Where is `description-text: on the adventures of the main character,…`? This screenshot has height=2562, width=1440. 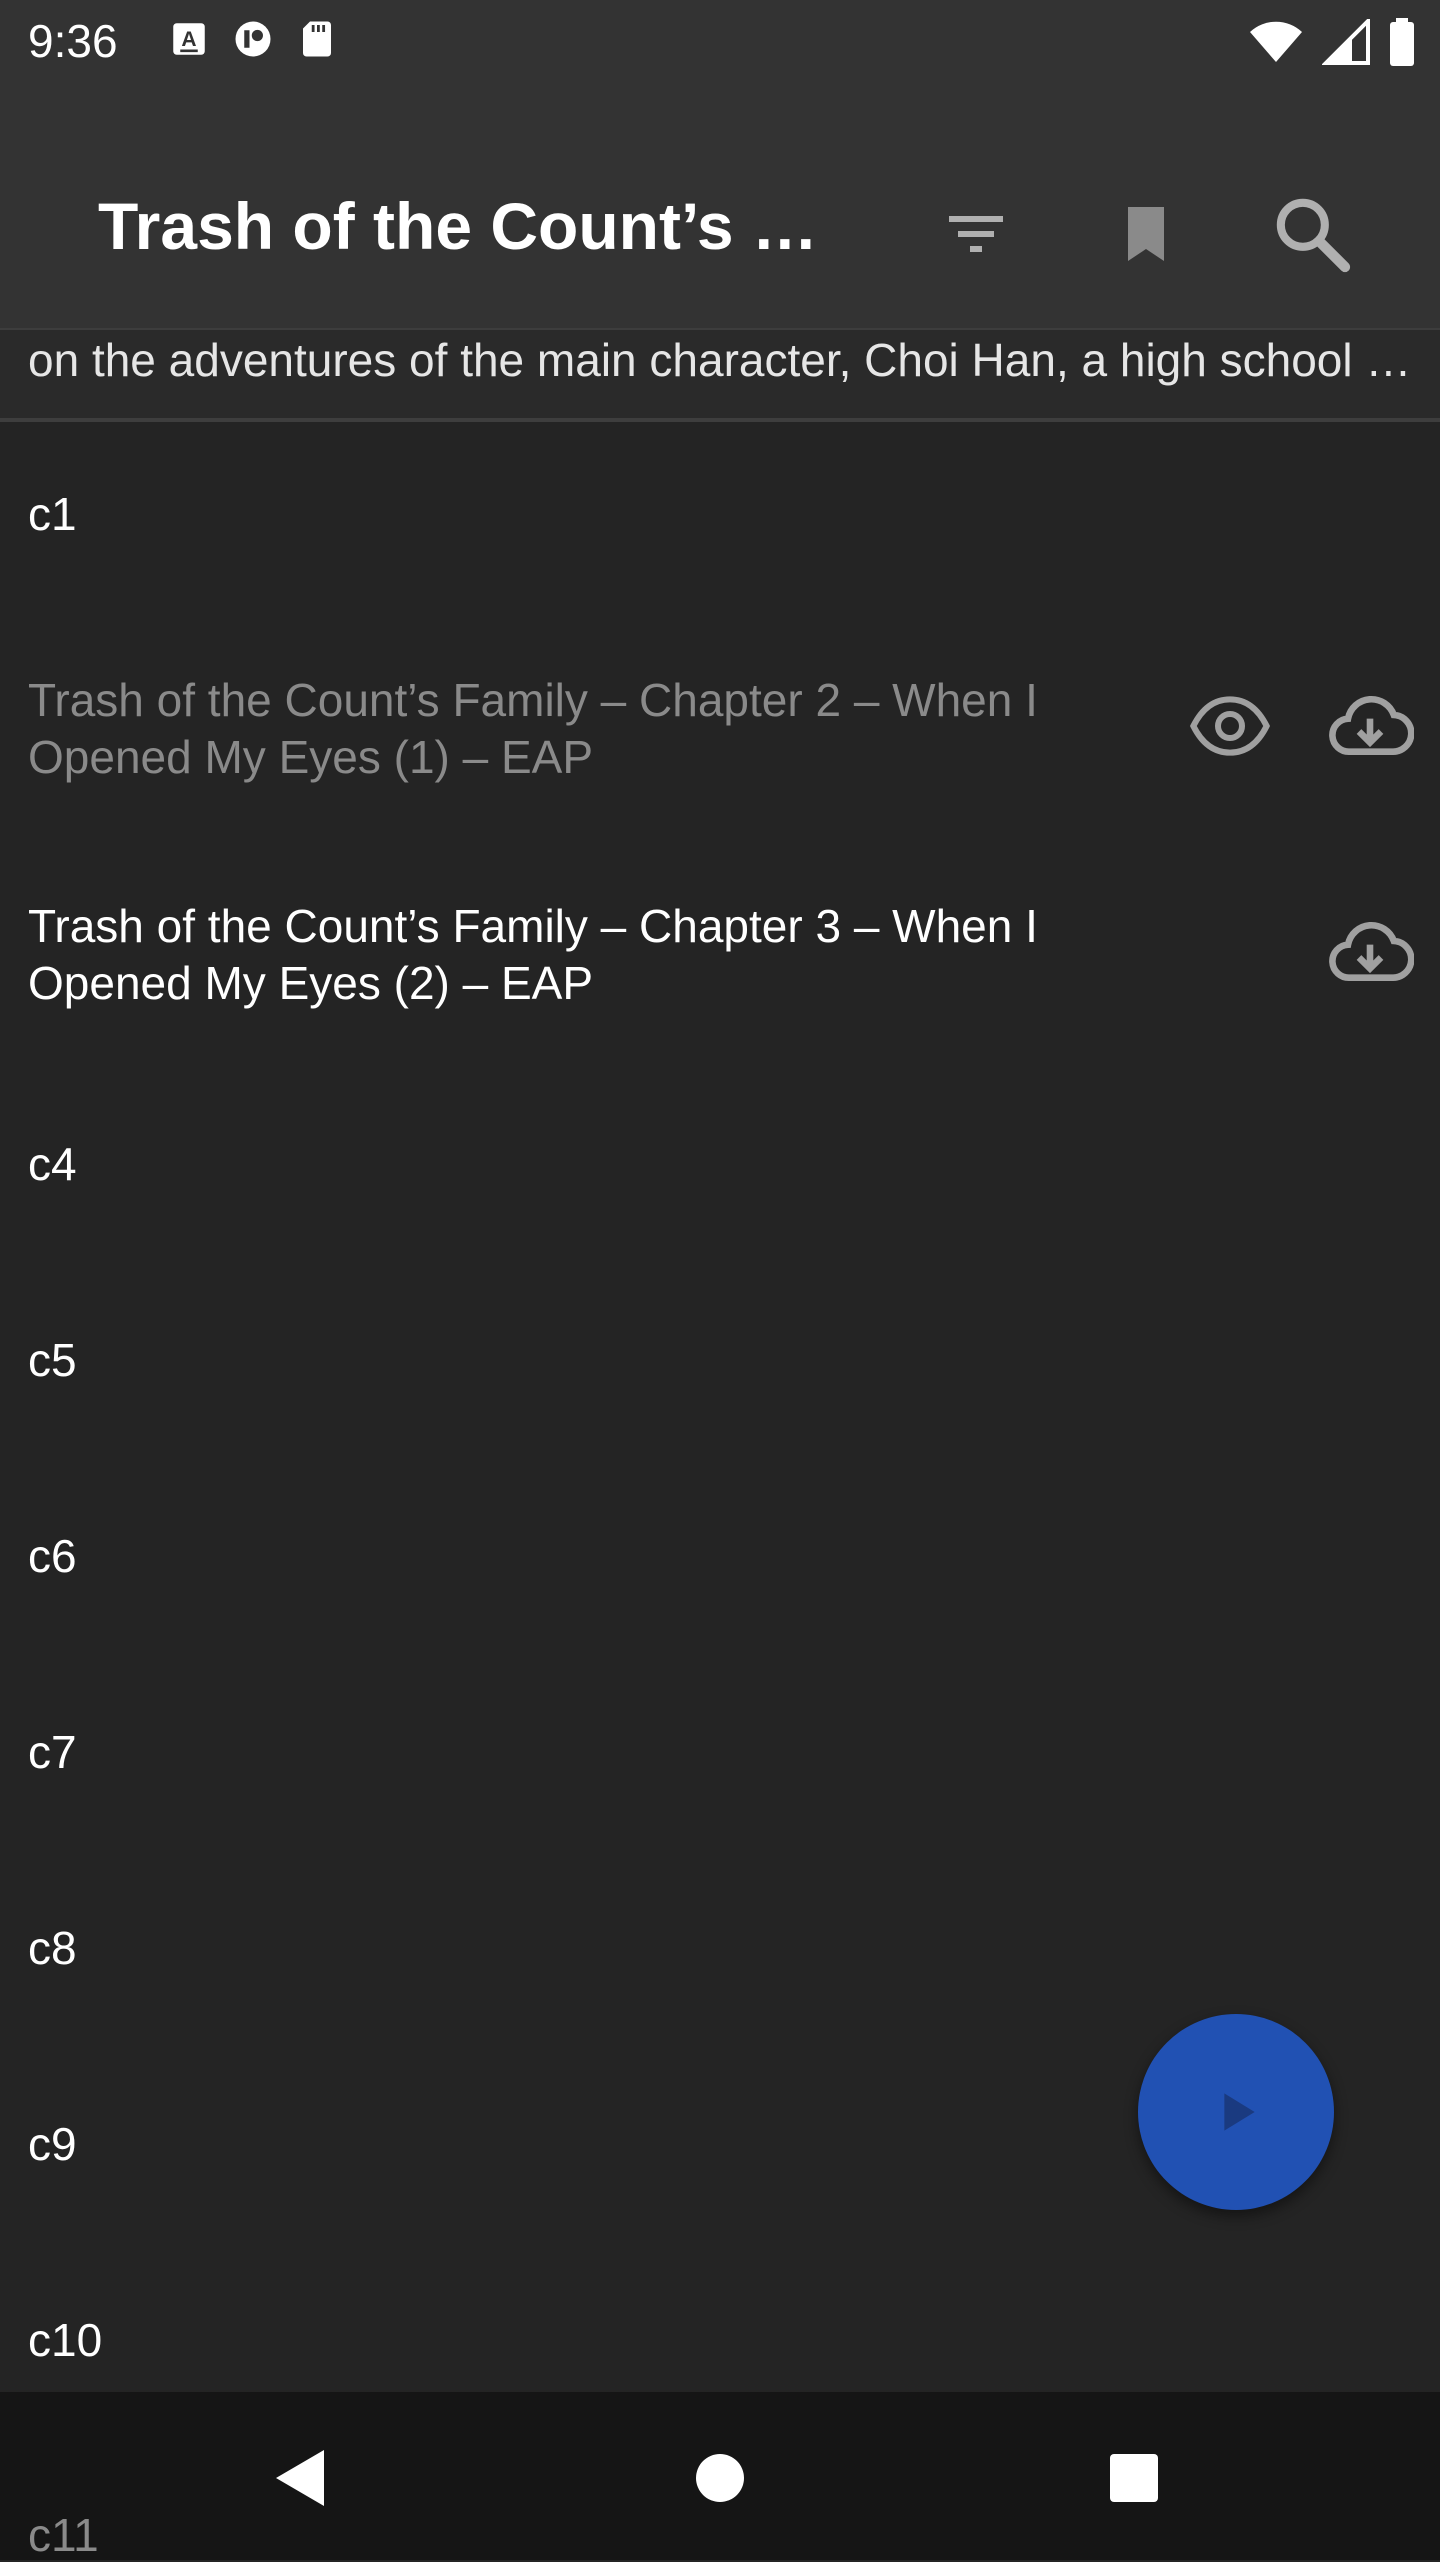
description-text: on the adventures of the main character,… is located at coordinates (724, 360).